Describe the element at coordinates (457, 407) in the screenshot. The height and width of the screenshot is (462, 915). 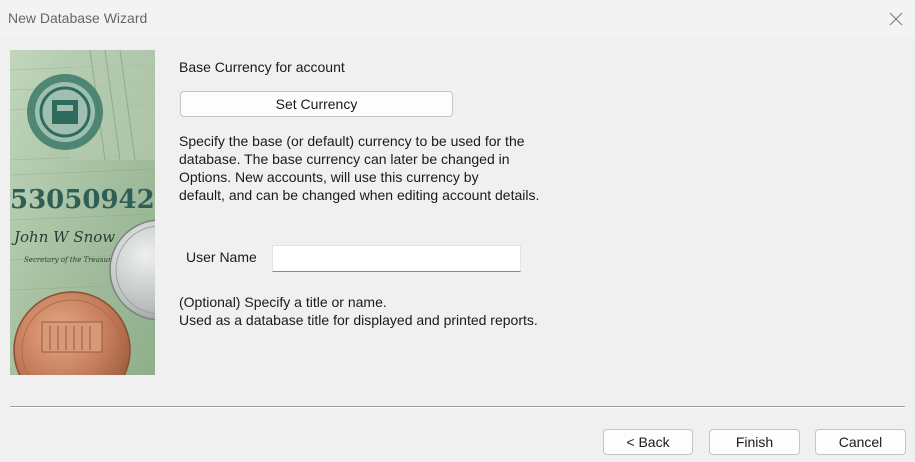
I see `footer-divider` at that location.